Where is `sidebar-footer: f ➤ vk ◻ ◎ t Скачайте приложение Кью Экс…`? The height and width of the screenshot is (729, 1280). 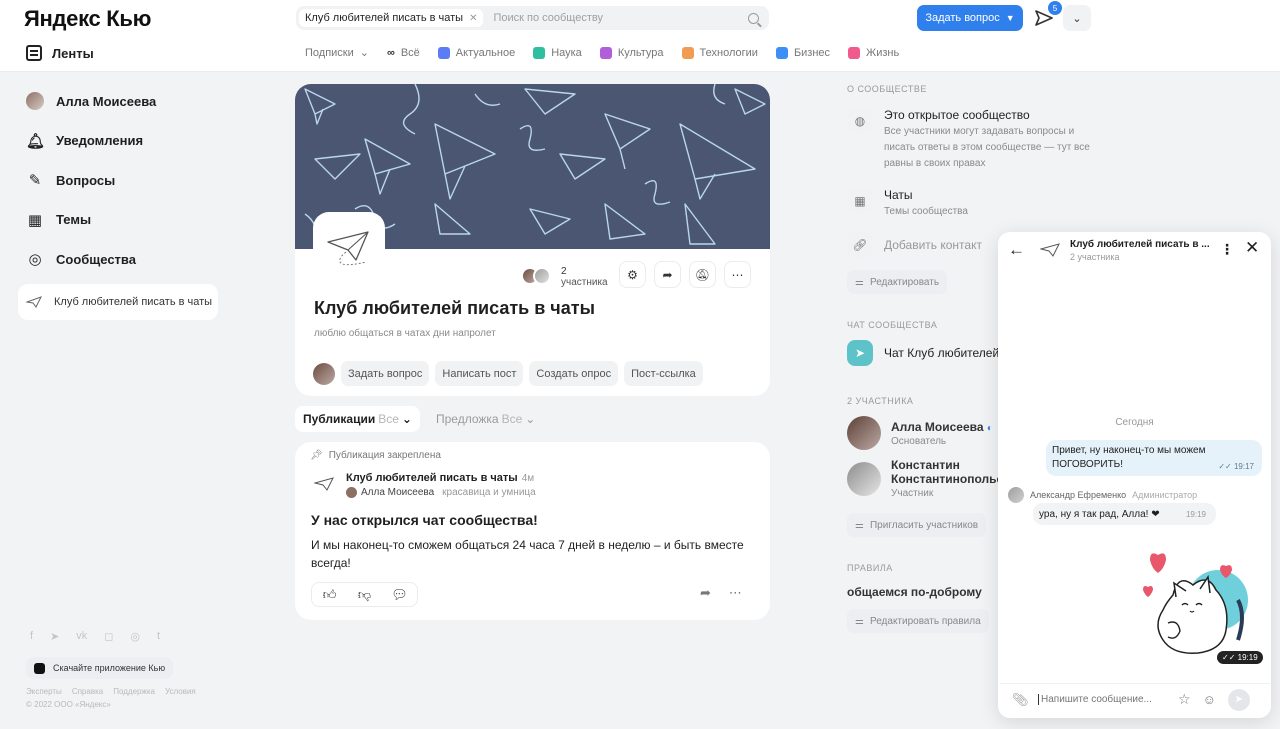
sidebar-footer: f ➤ vk ◻ ◎ t Скачайте приложение Кью Экс… is located at coordinates (121, 669).